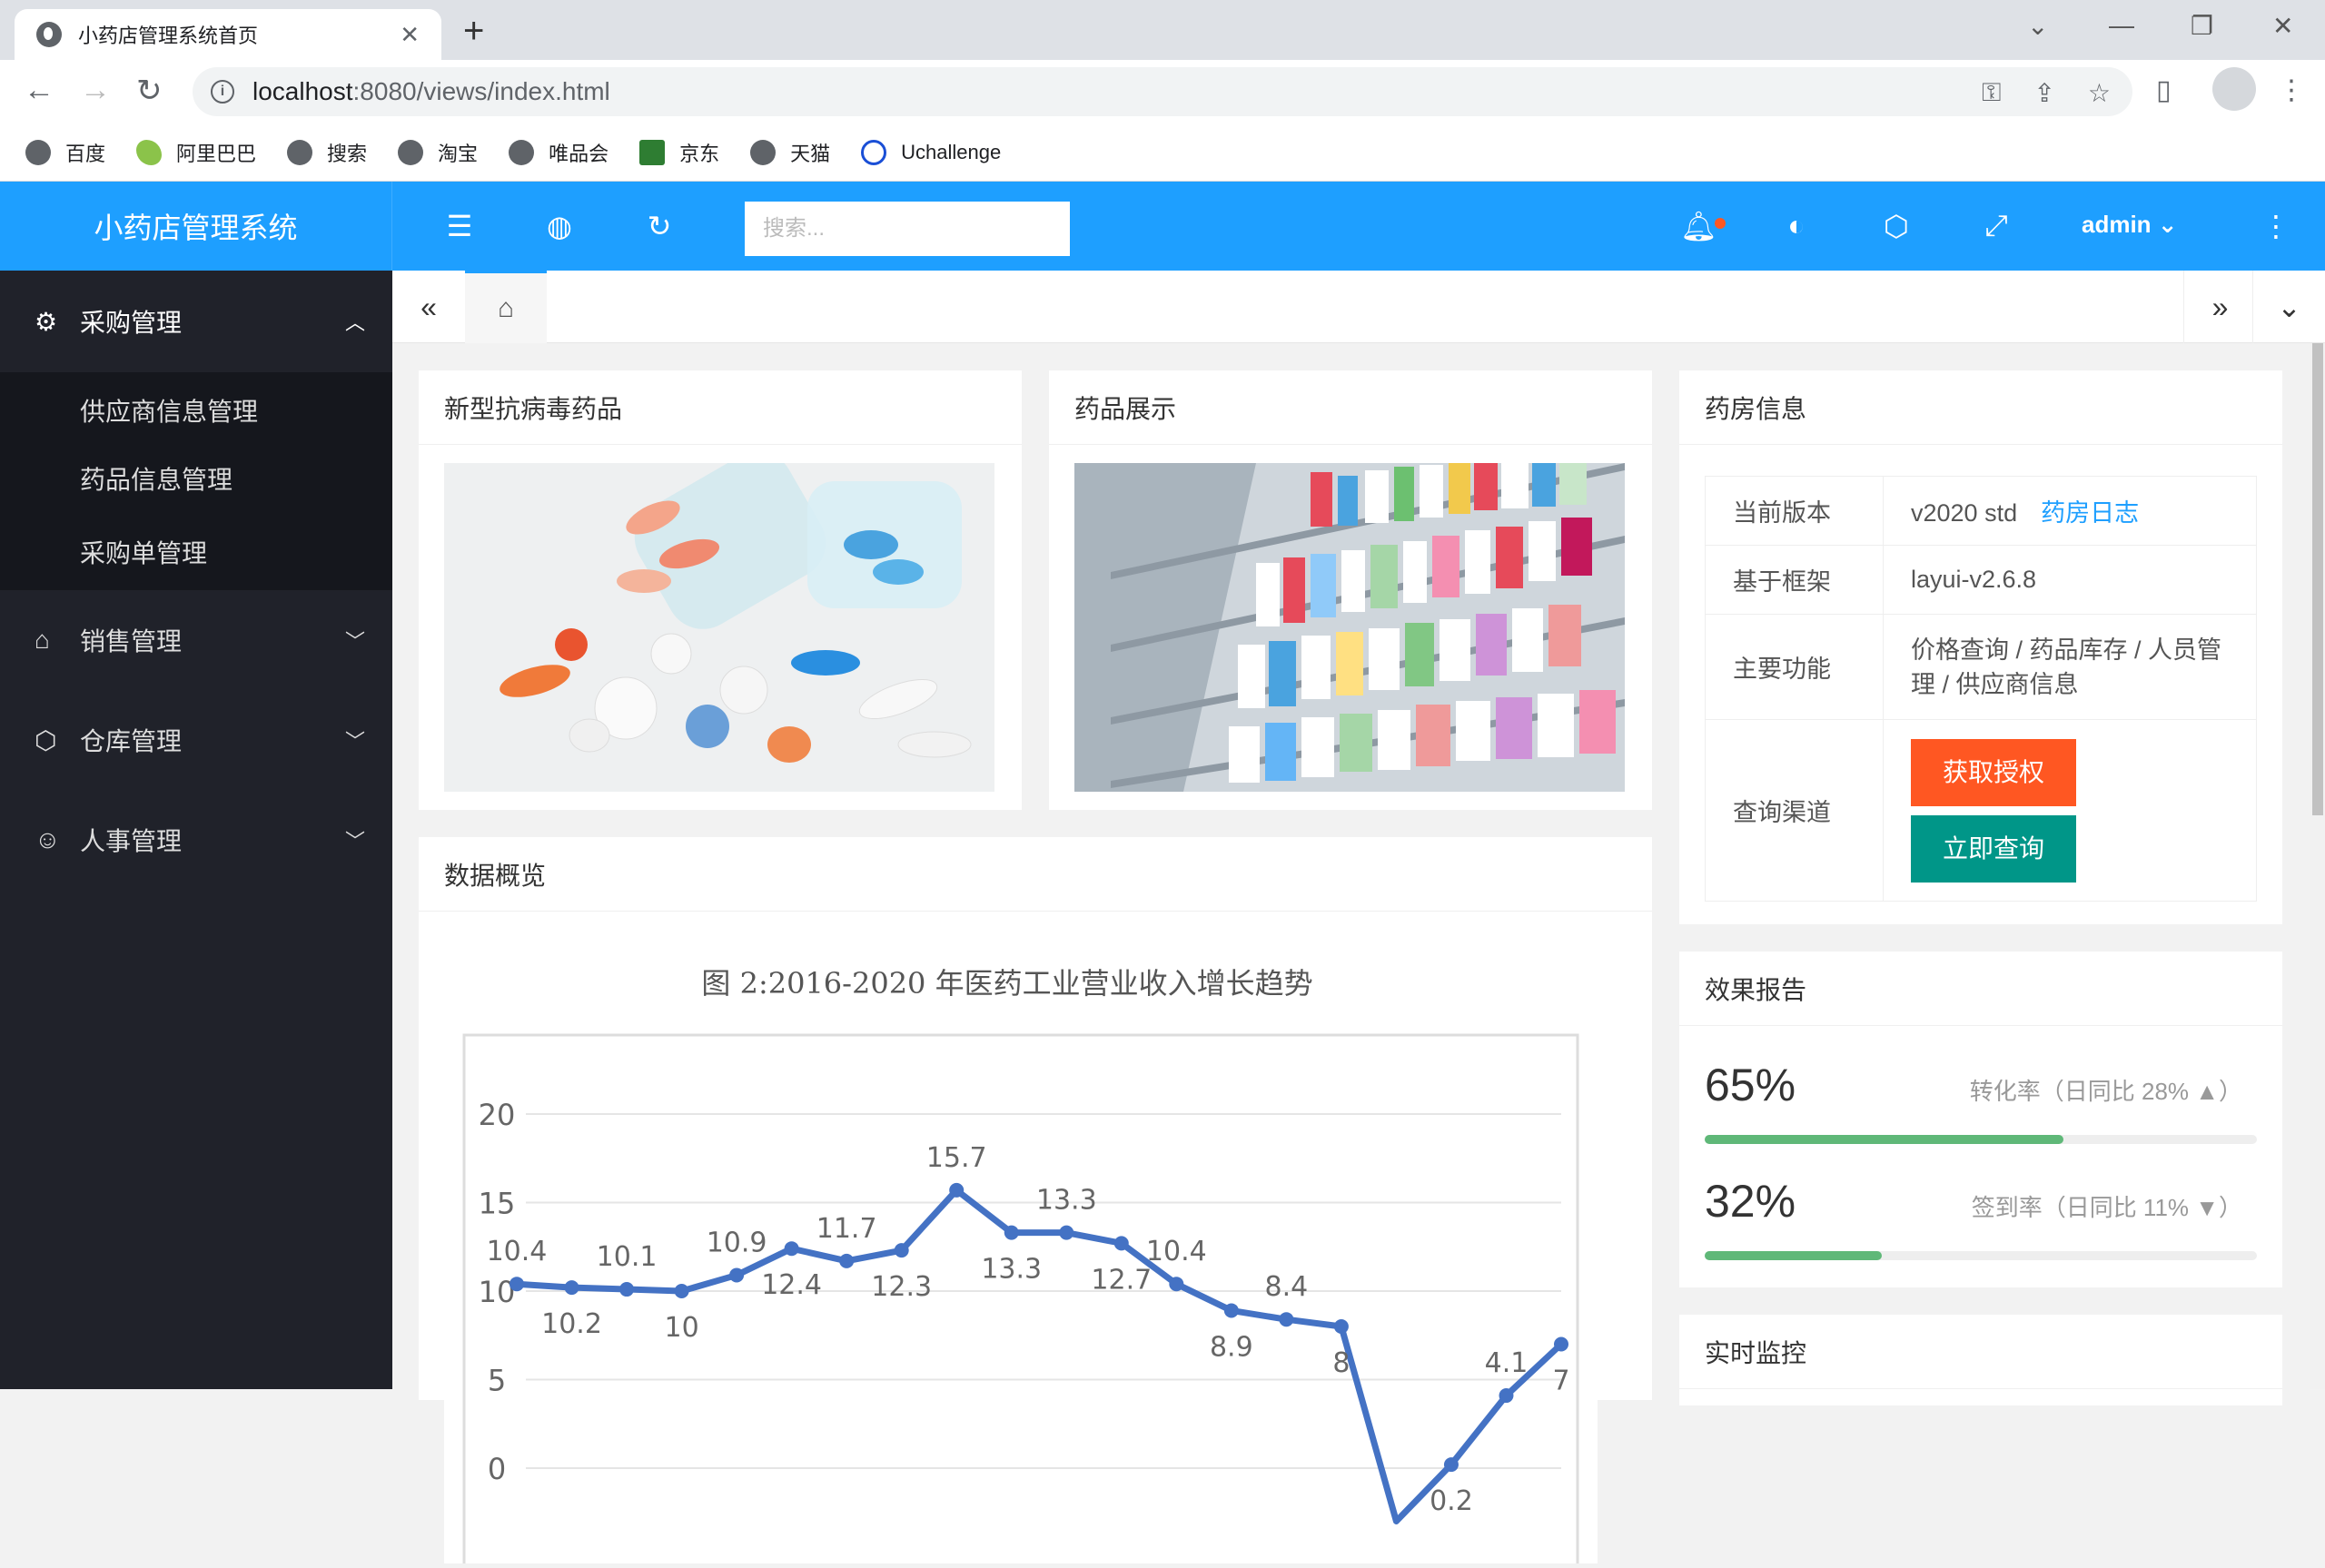  Describe the element at coordinates (49, 35) in the screenshot. I see `globe-icon` at that location.